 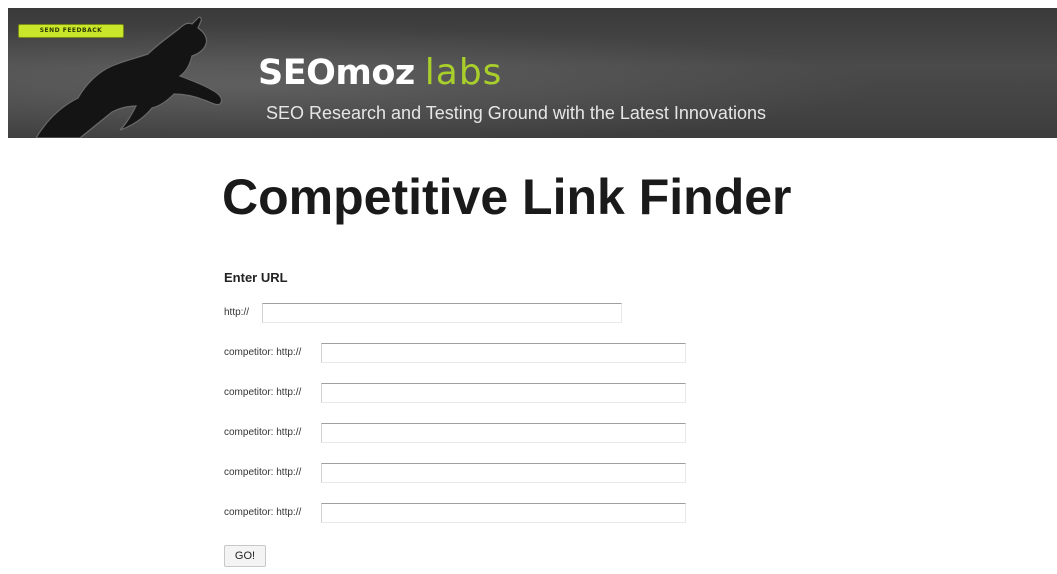 What do you see at coordinates (256, 277) in the screenshot?
I see `enter-url-heading: Enter URL` at bounding box center [256, 277].